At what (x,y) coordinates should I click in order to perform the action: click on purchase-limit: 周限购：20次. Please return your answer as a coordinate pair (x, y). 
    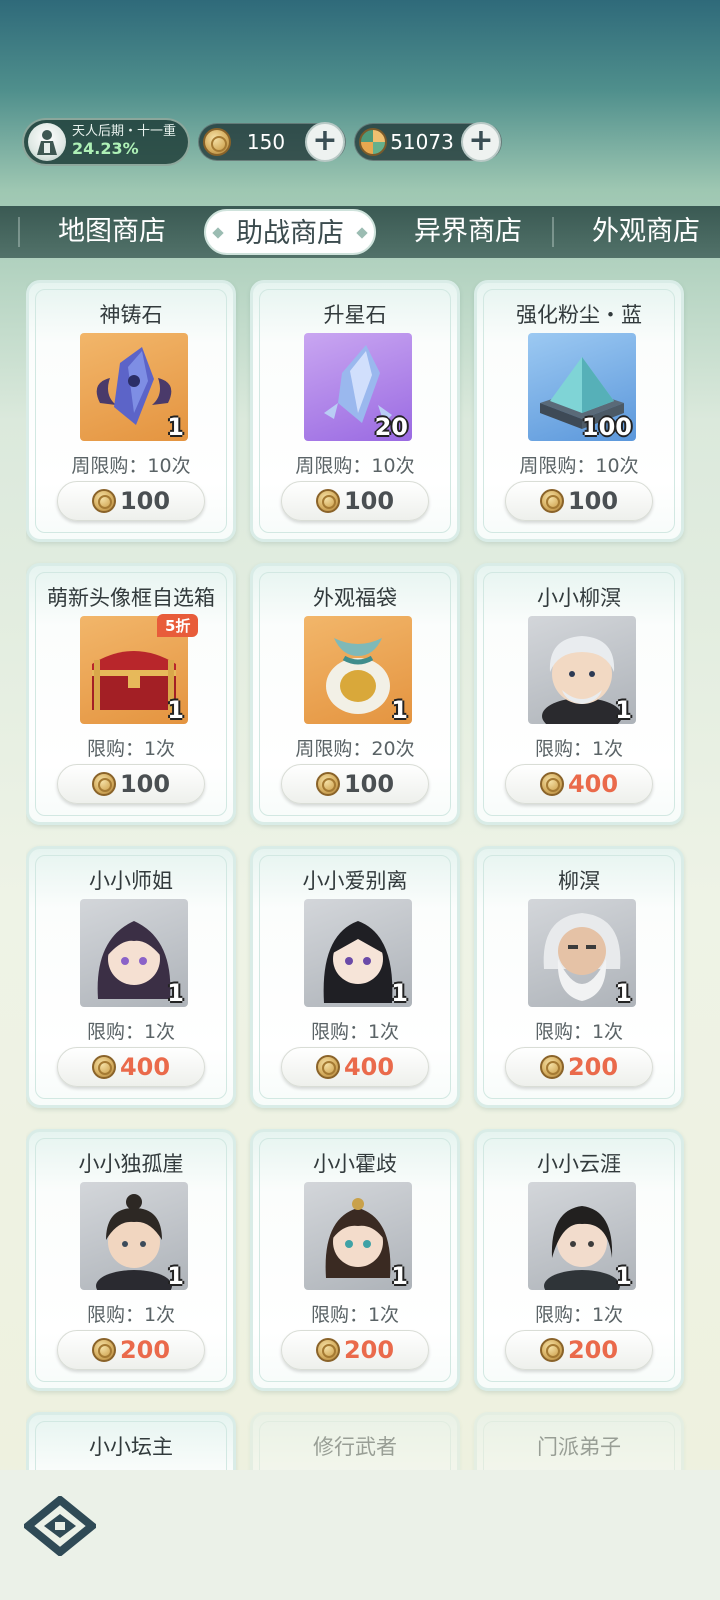
    Looking at the image, I should click on (355, 749).